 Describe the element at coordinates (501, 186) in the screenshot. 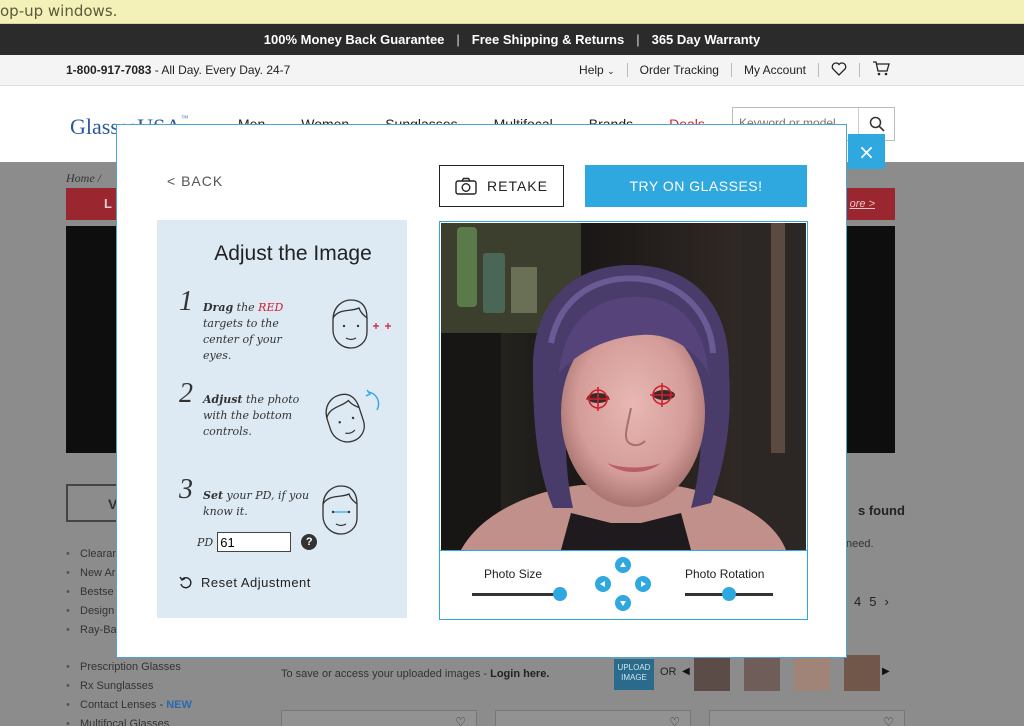

I see `retake-button: RETAKE` at that location.